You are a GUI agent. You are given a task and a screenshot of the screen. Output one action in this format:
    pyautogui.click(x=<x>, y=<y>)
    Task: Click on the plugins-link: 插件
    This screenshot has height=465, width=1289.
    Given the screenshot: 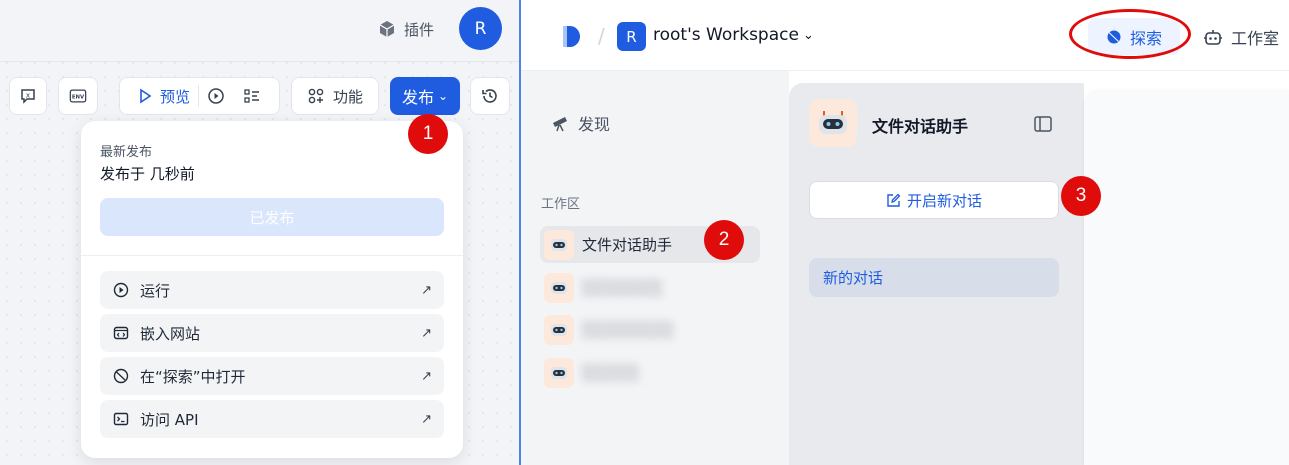 What is the action you would take?
    pyautogui.click(x=406, y=29)
    